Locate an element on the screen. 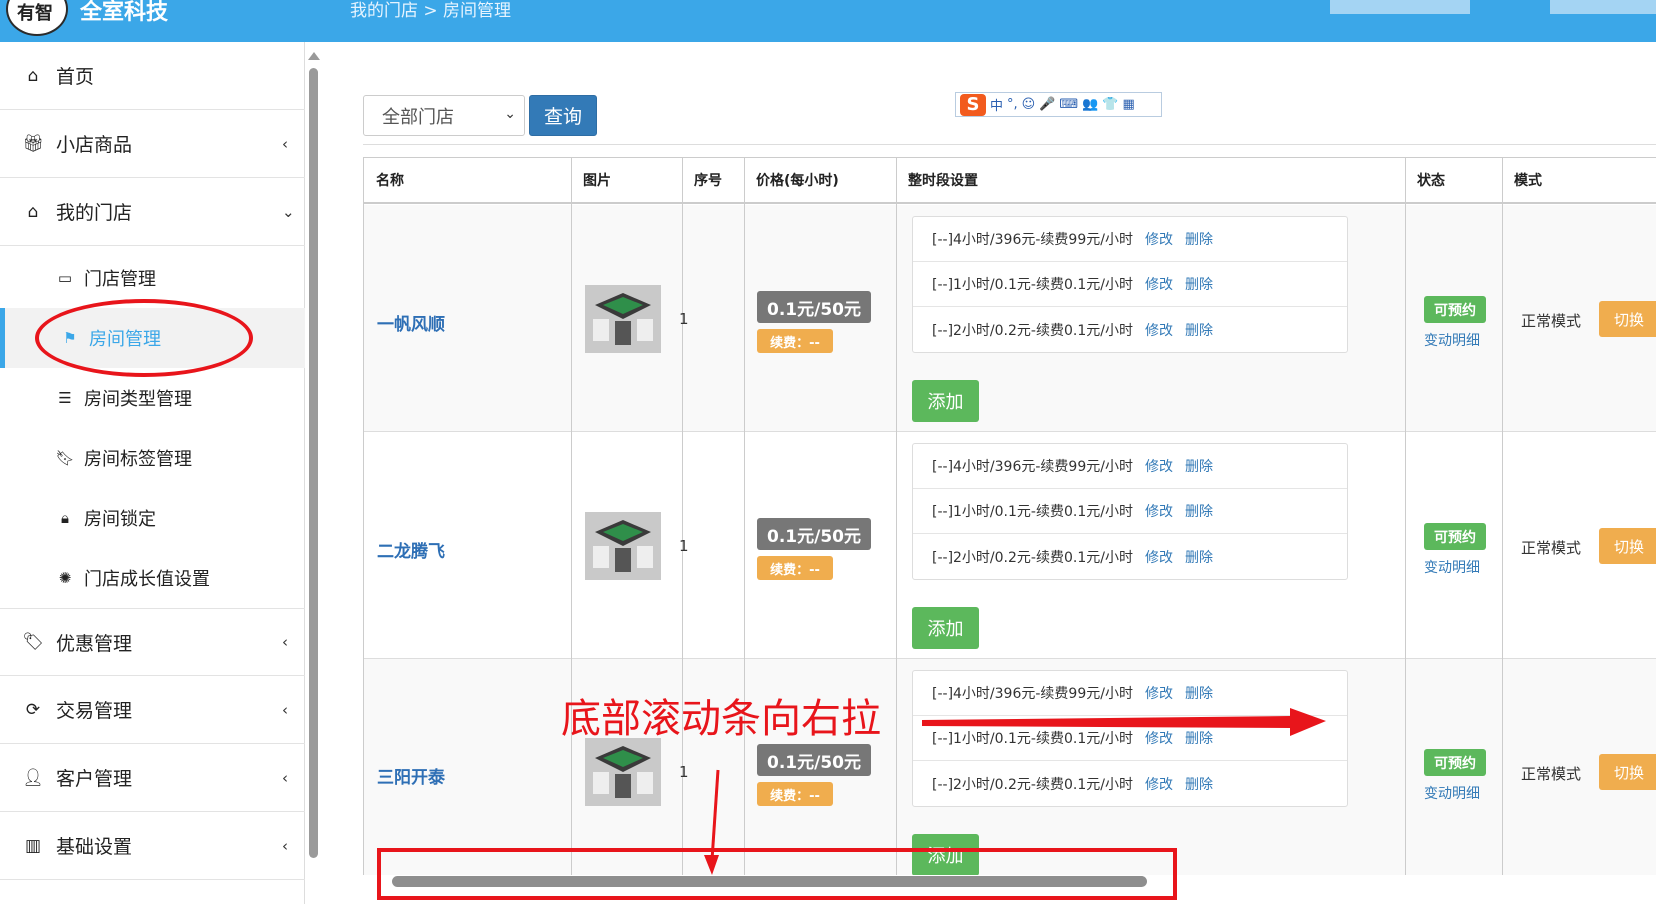 The height and width of the screenshot is (904, 1656). refresh-icon: ⟳ is located at coordinates (33, 709).